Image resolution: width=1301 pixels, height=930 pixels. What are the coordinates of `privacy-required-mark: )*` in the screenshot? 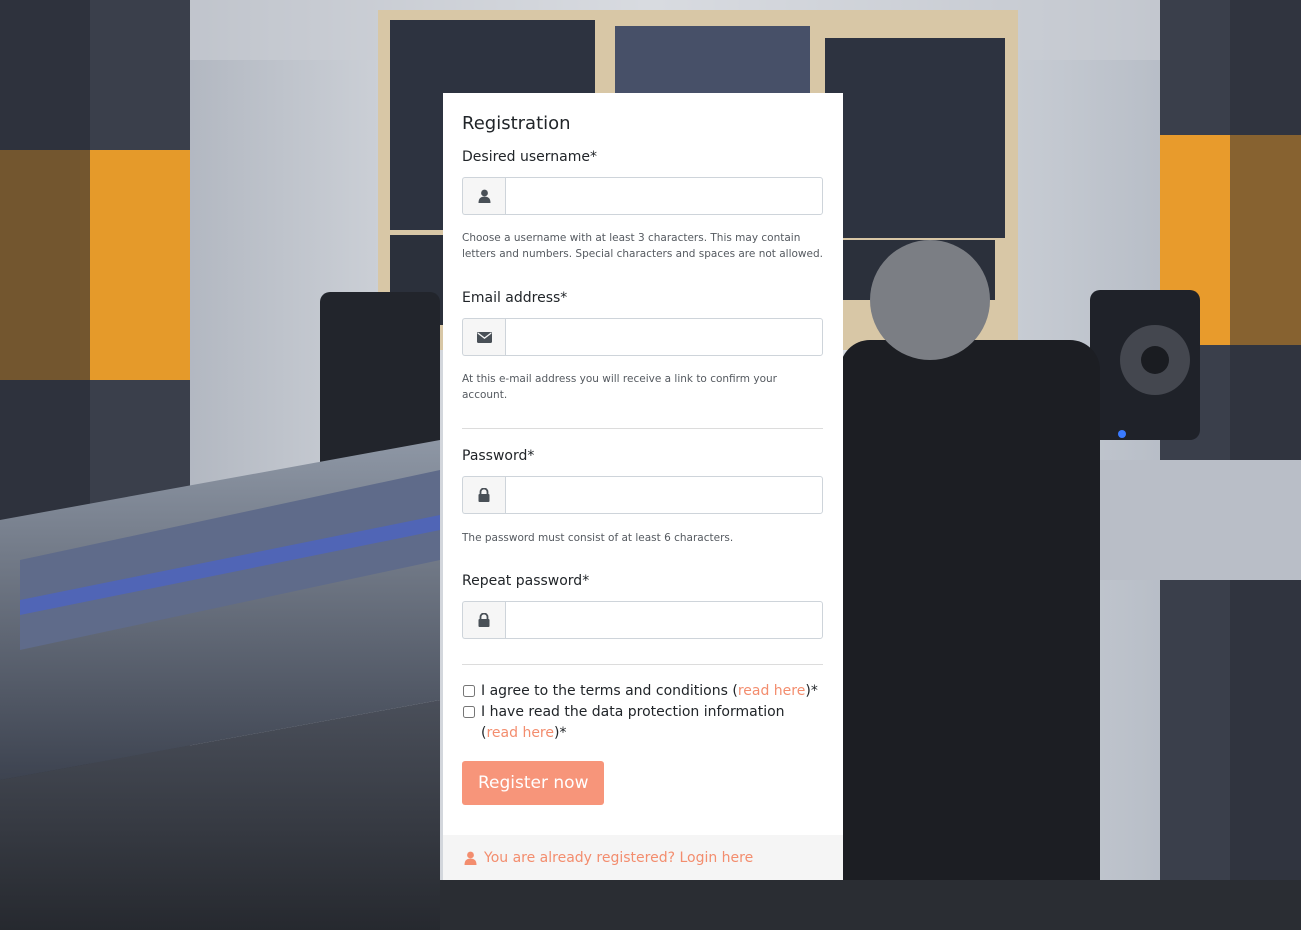 It's located at (560, 733).